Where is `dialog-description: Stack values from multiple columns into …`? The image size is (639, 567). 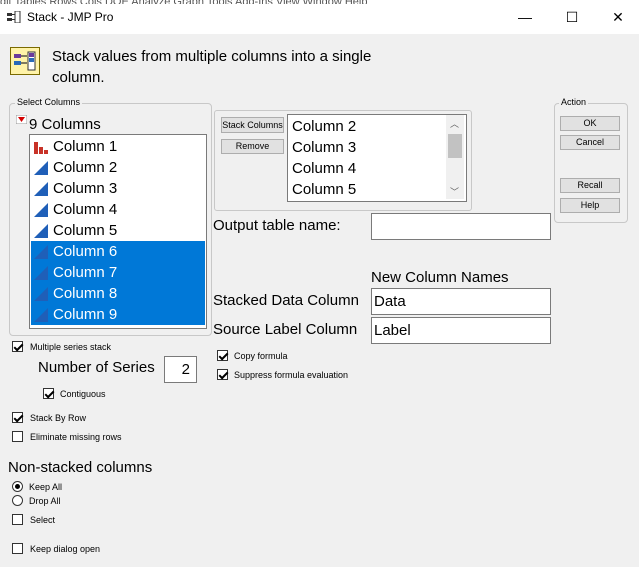 dialog-description: Stack values from multiple columns into … is located at coordinates (211, 67).